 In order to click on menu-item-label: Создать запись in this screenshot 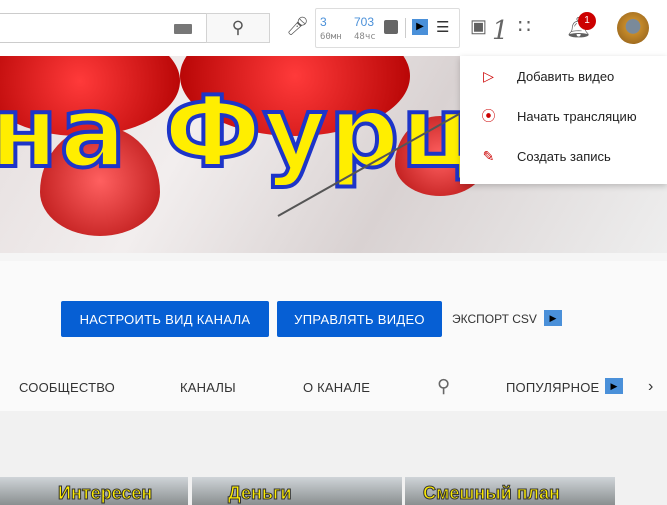, I will do `click(564, 156)`.